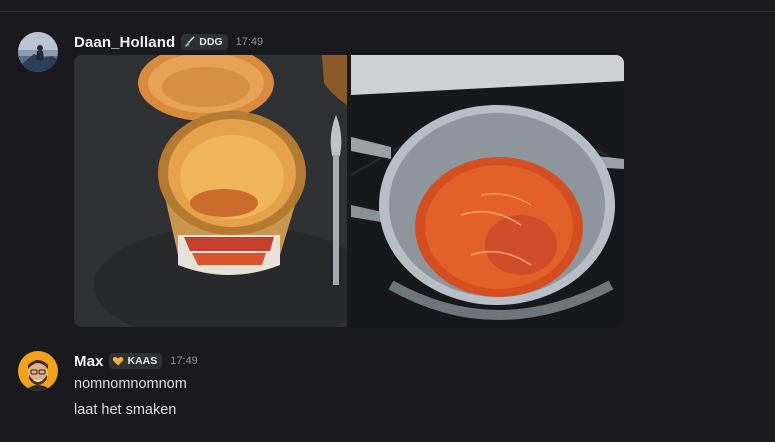  I want to click on message-header: Daan_Holland DDG 17:49, so click(168, 42).